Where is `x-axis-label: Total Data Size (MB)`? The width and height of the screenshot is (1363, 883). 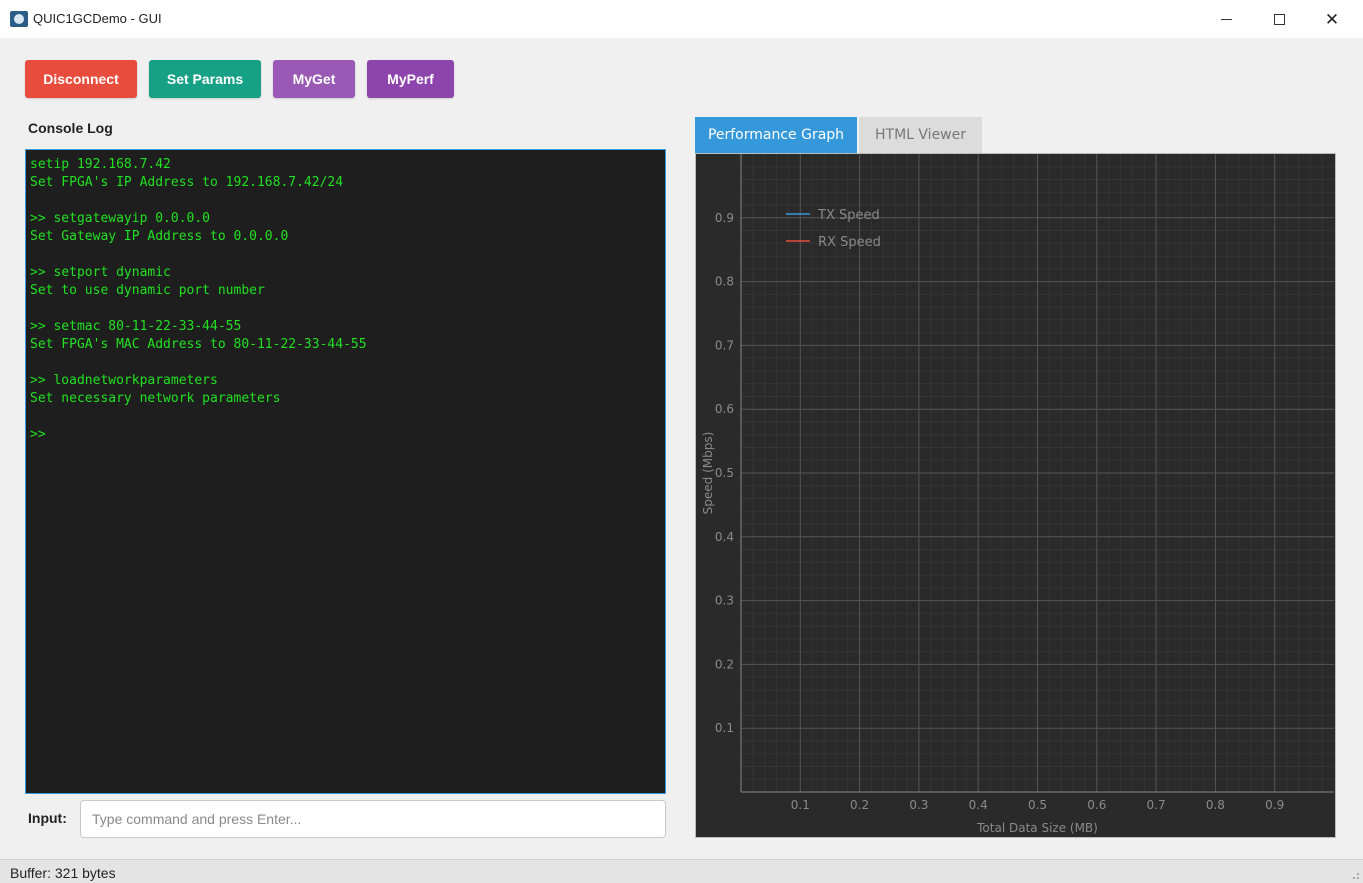
x-axis-label: Total Data Size (MB) is located at coordinates (1037, 828).